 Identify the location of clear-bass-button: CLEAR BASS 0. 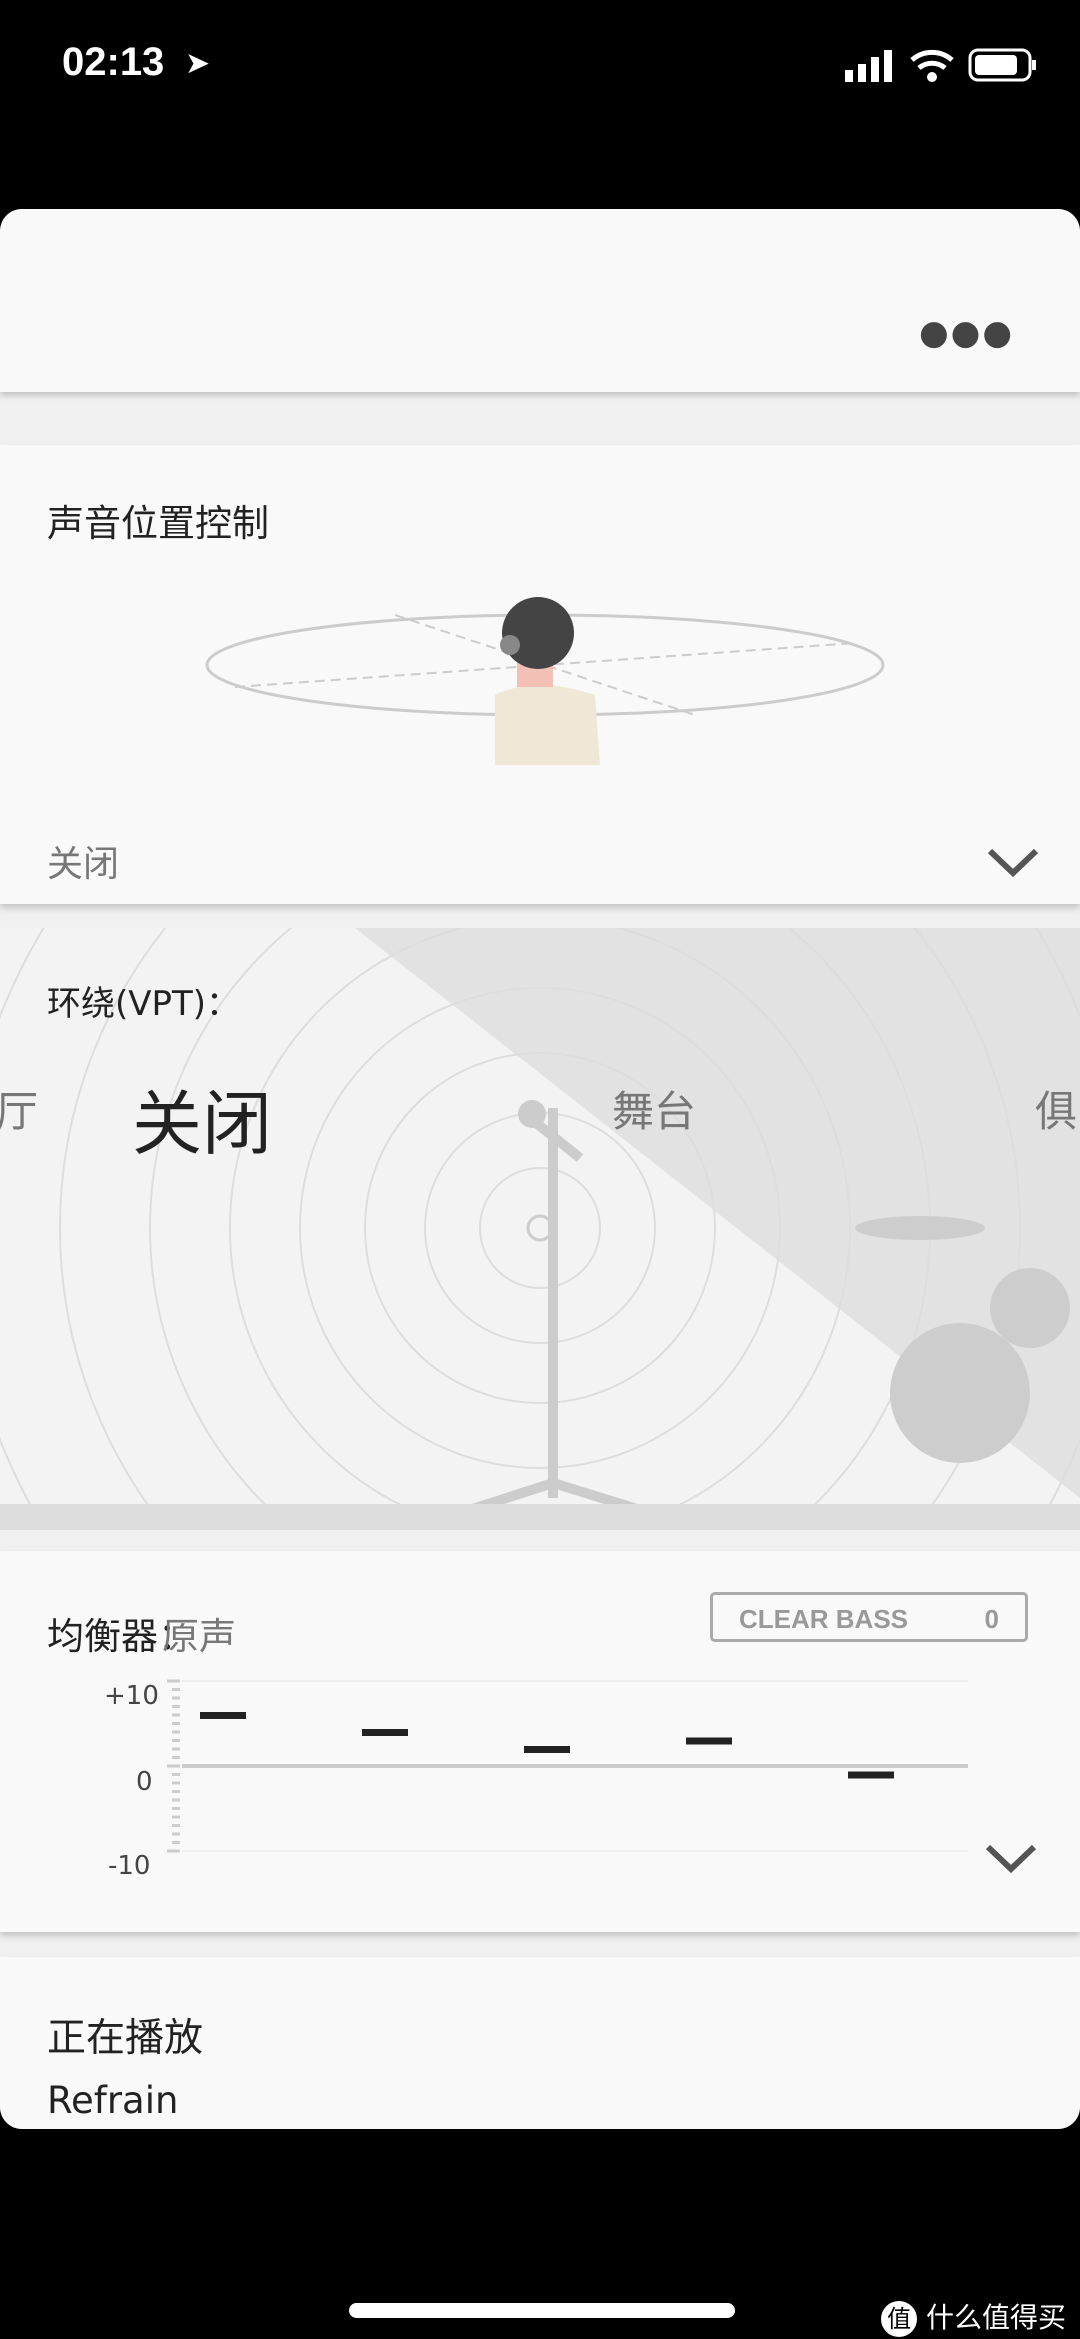
(869, 1617).